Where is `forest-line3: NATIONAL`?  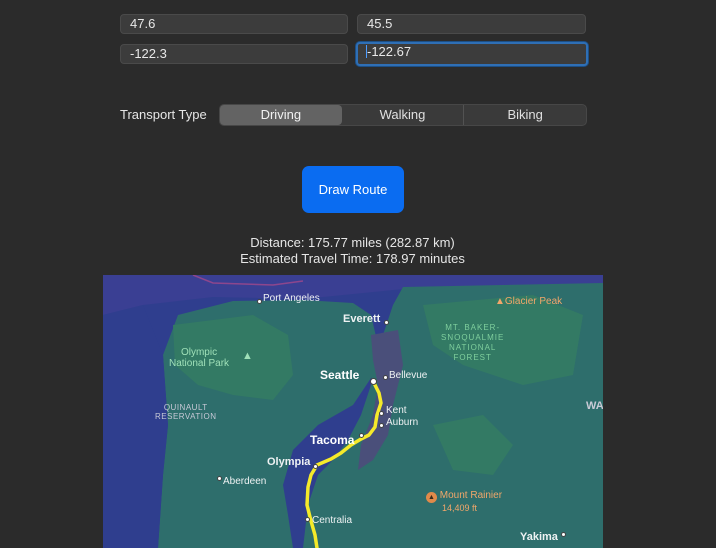
forest-line3: NATIONAL is located at coordinates (472, 347).